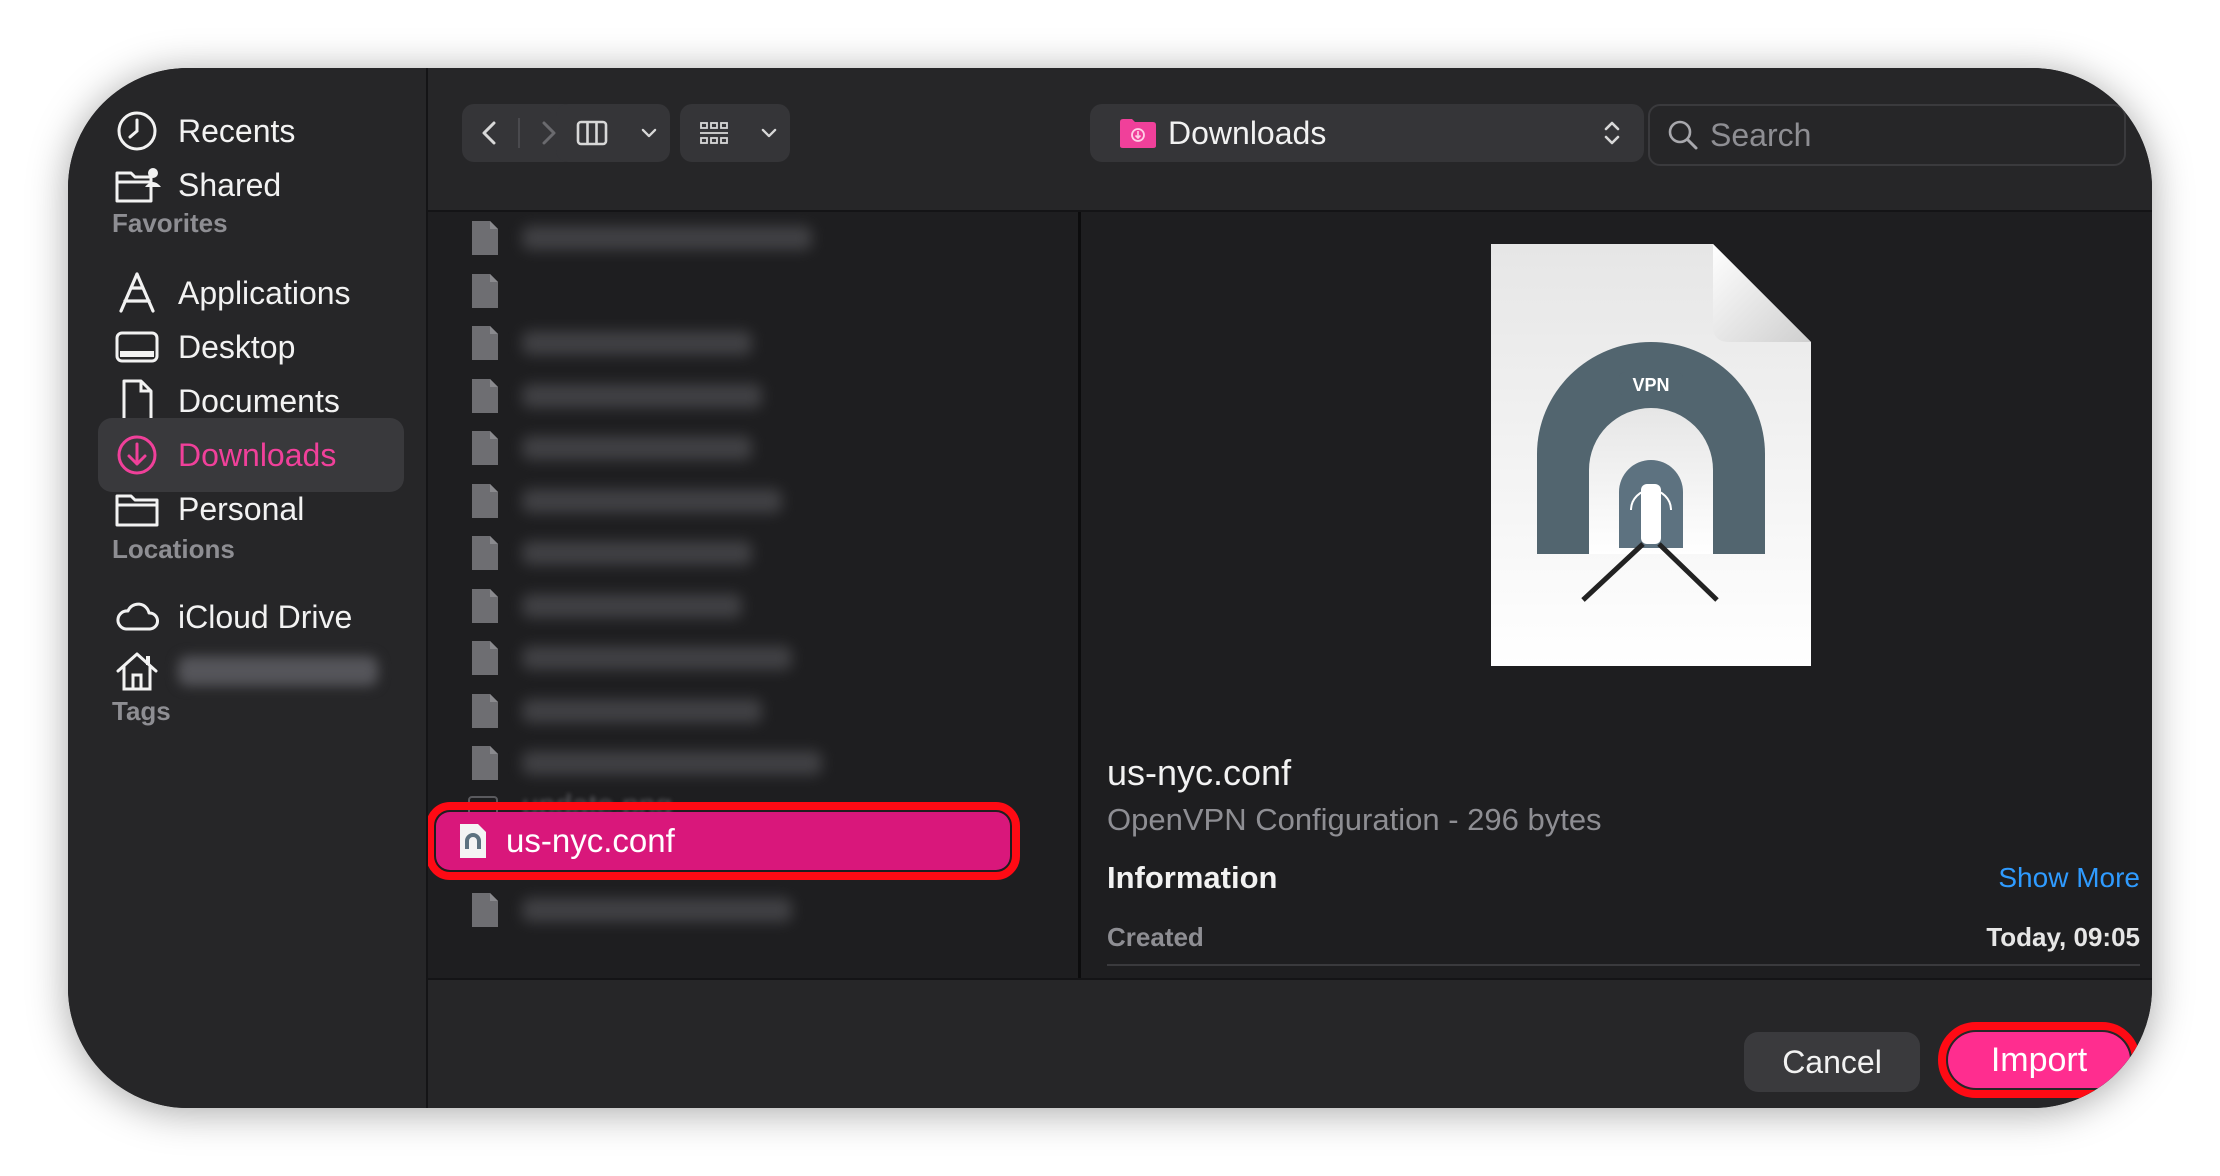  What do you see at coordinates (257, 454) in the screenshot?
I see `sidebar-item-label: Downloads` at bounding box center [257, 454].